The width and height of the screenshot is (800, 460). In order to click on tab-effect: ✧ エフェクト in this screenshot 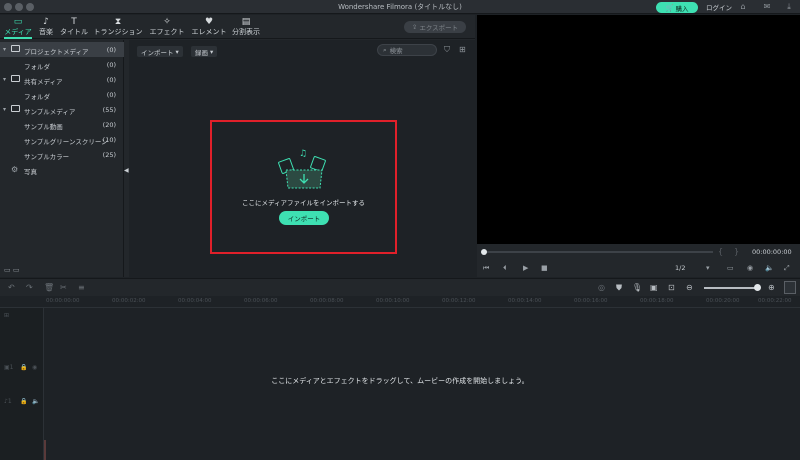, I will do `click(167, 27)`.